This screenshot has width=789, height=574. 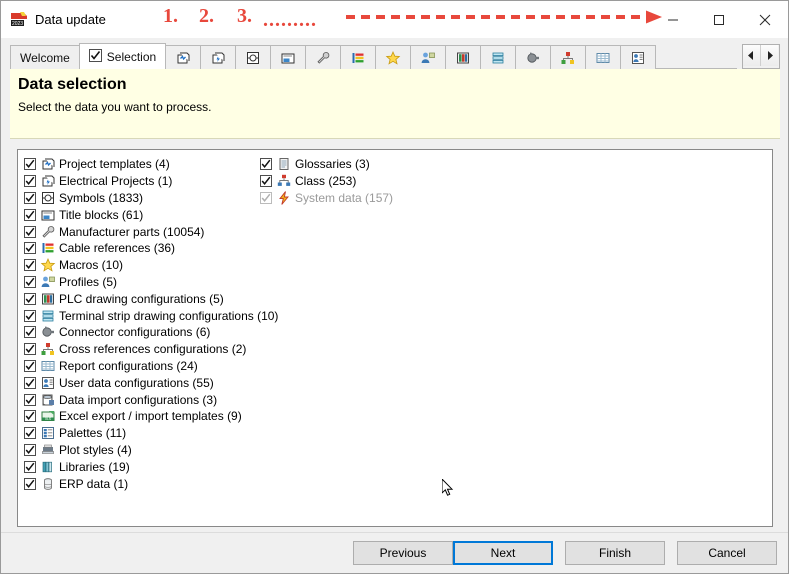 I want to click on next-button: Next, so click(x=503, y=553).